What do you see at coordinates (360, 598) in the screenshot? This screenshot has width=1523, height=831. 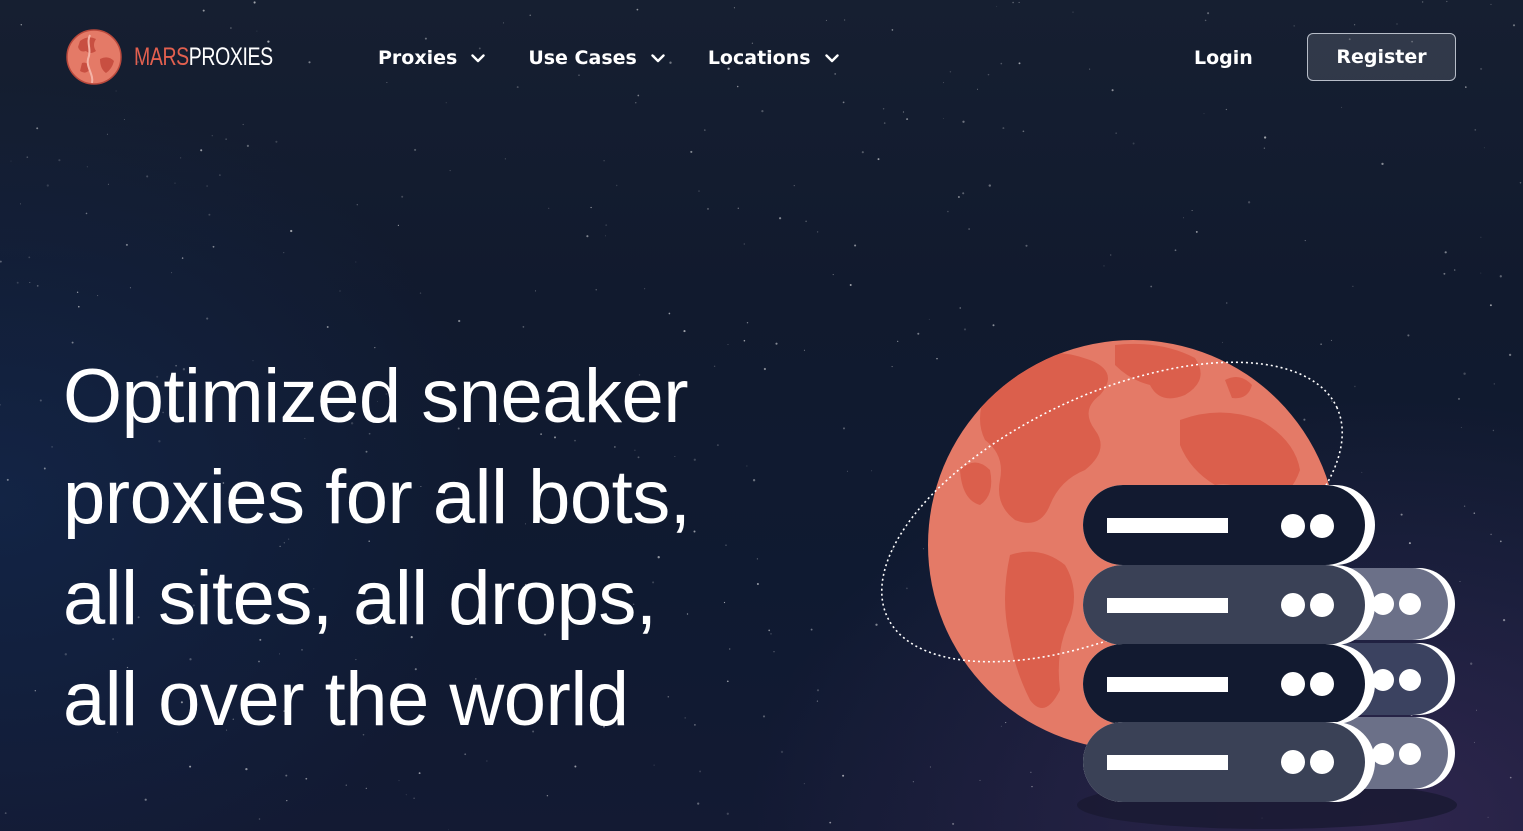 I see `hero-title-line: all sites, all drops,` at bounding box center [360, 598].